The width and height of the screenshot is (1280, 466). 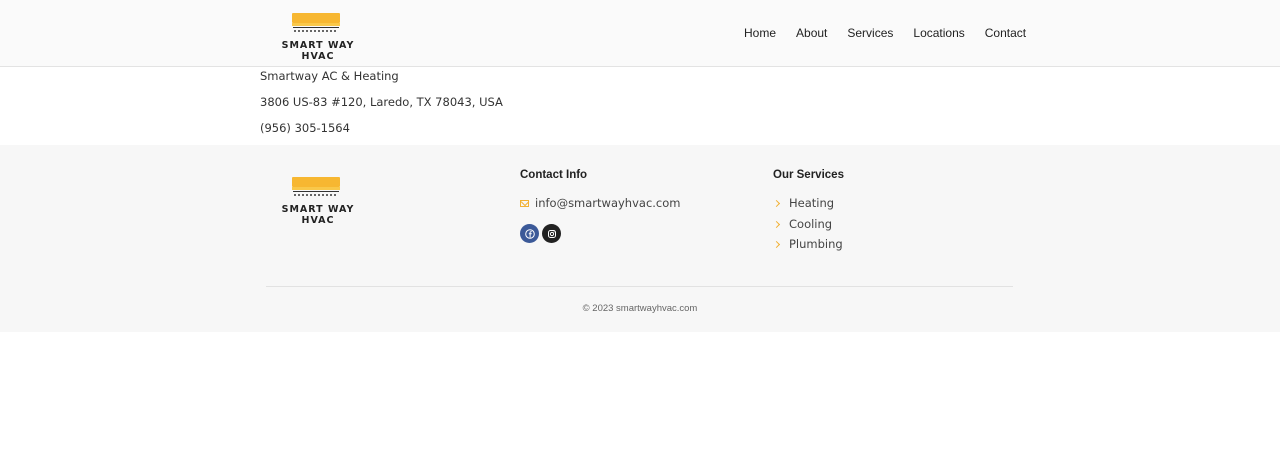 I want to click on contact-info-title: Contact Info, so click(x=554, y=175).